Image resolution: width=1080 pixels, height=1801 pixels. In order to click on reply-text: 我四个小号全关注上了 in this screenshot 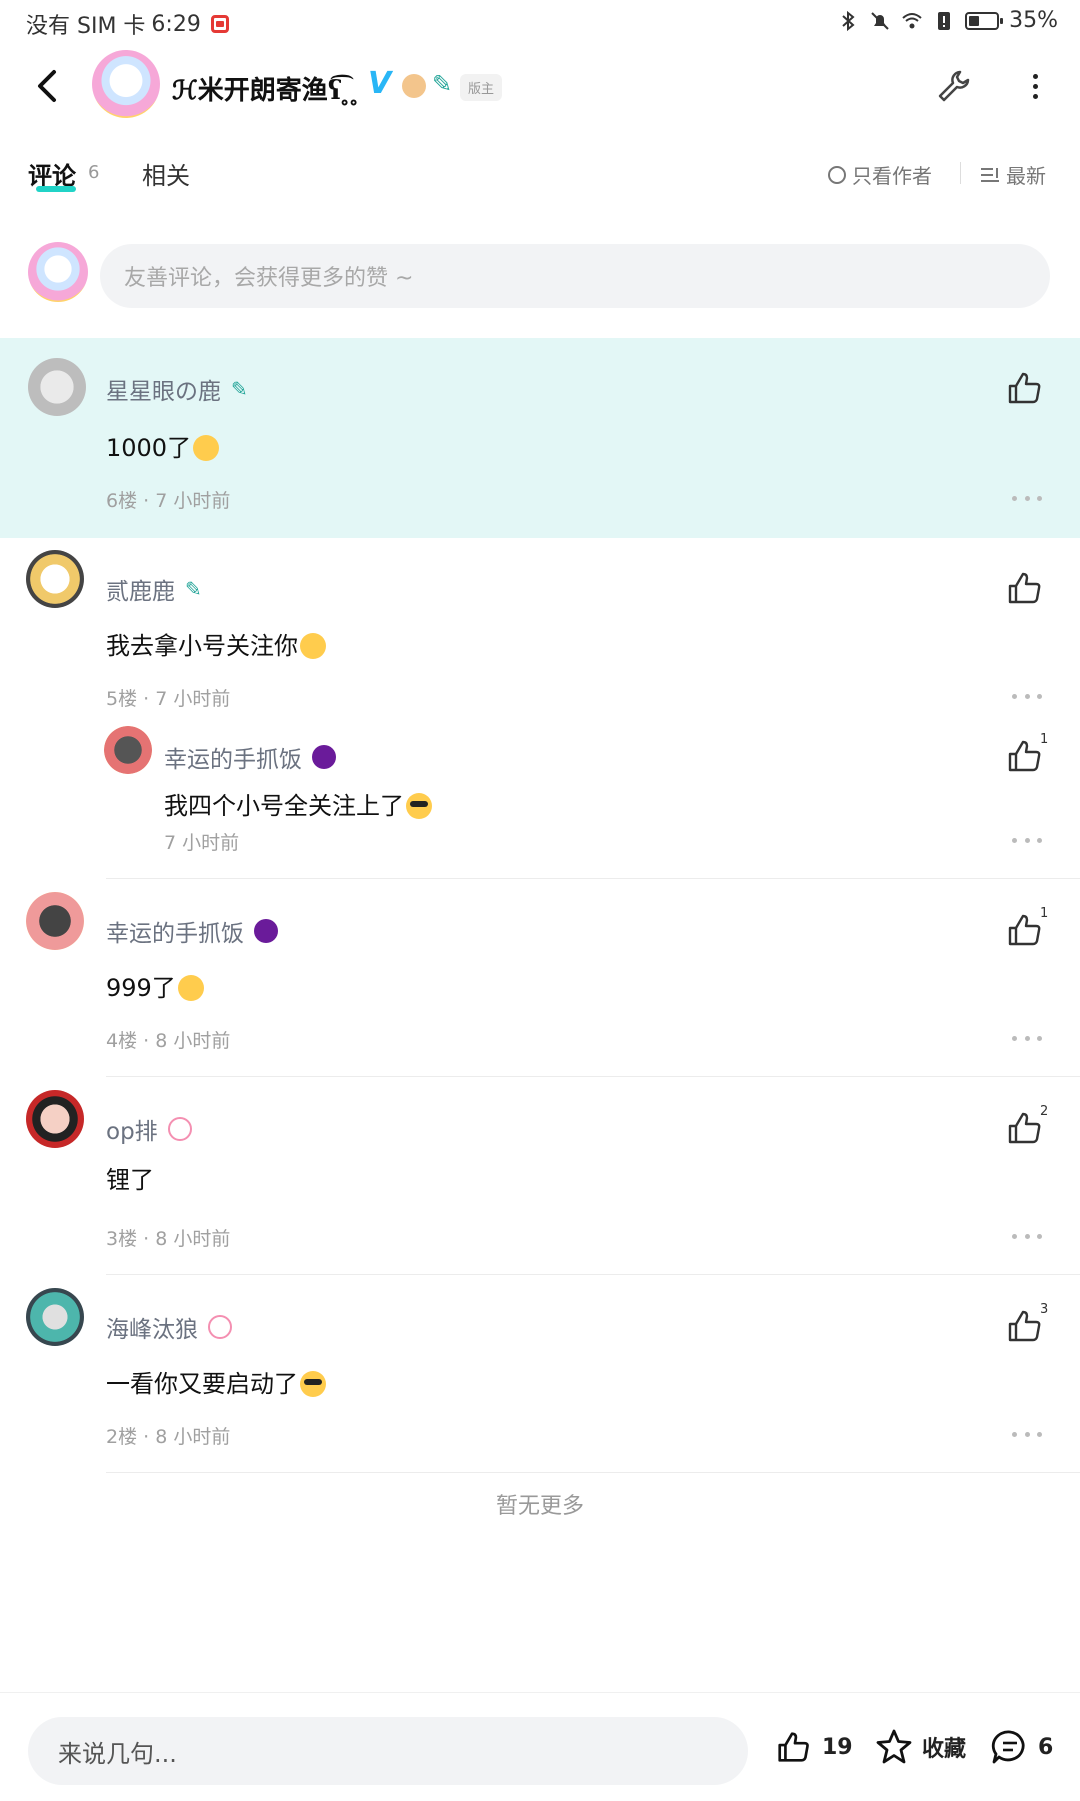, I will do `click(298, 803)`.